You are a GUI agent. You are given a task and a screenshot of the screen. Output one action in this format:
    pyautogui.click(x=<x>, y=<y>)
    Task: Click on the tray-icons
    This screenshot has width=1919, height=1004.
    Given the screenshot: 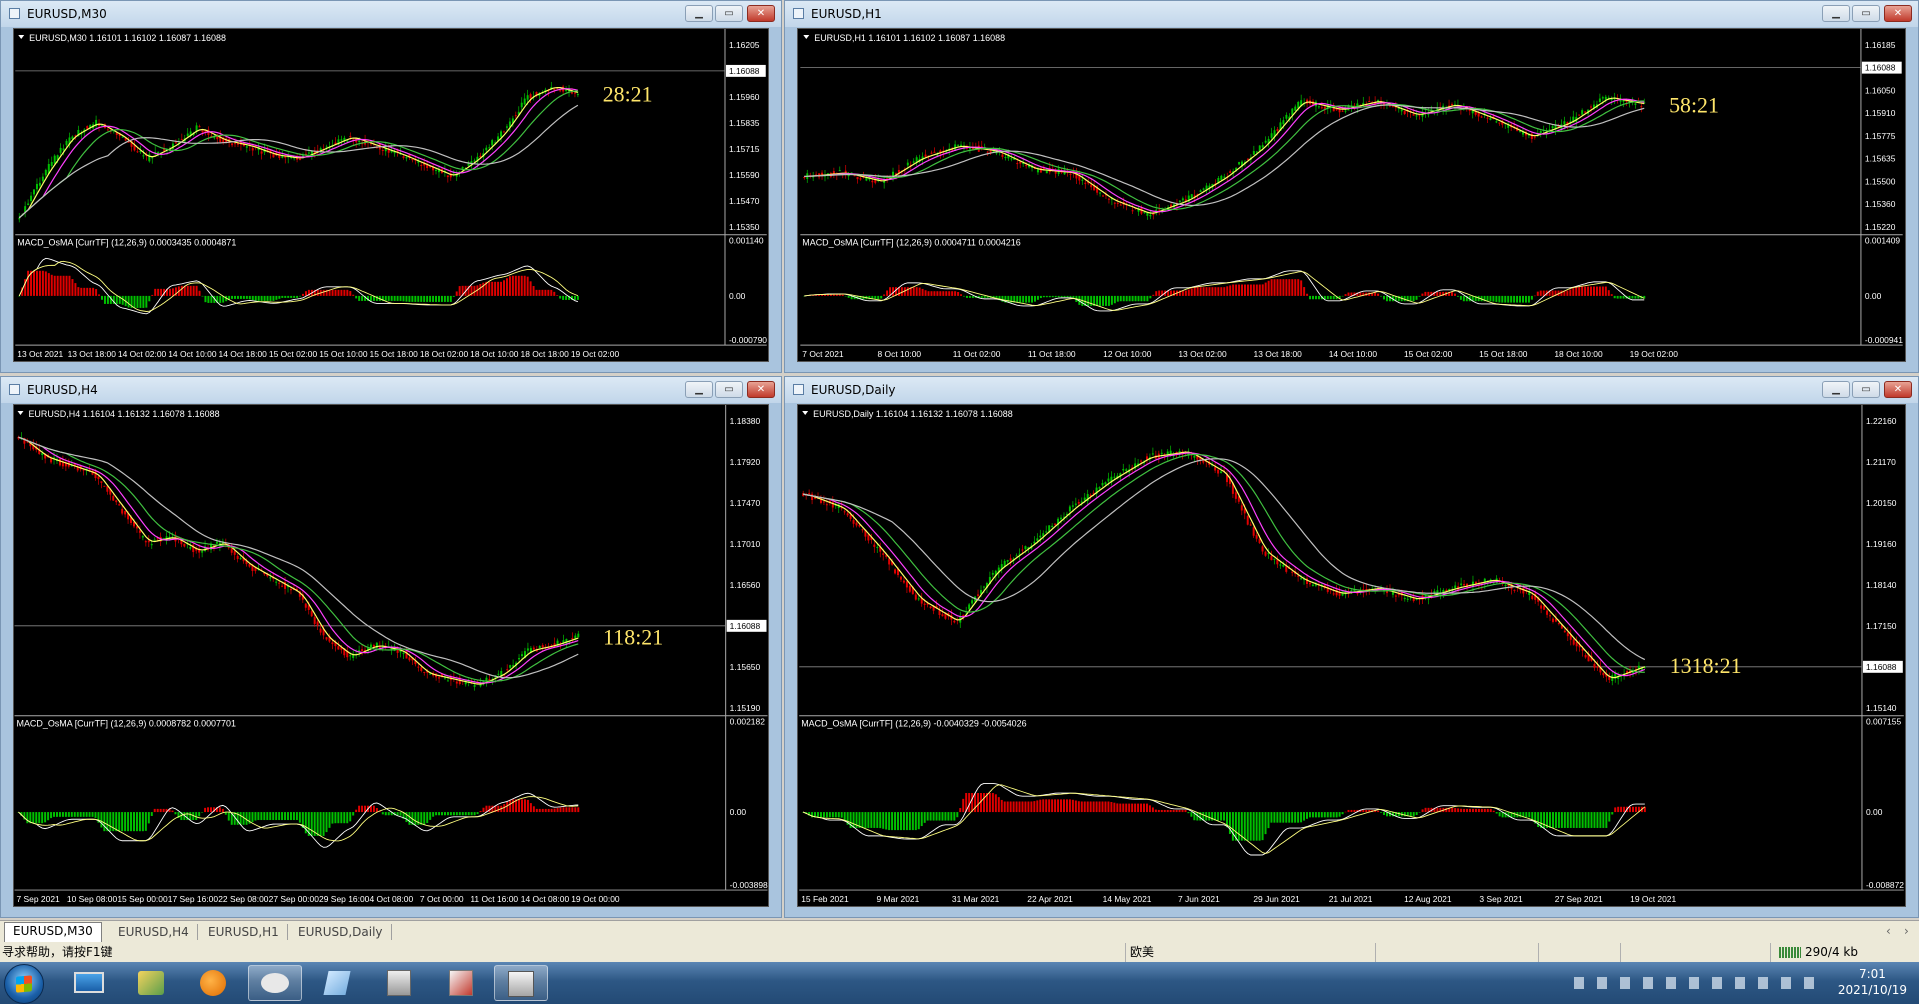 What is the action you would take?
    pyautogui.click(x=1699, y=983)
    